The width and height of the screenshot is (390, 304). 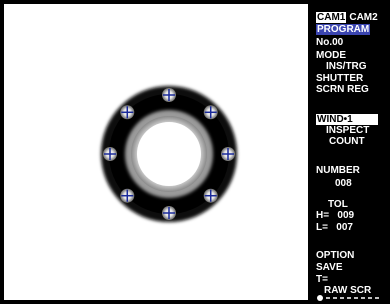 What do you see at coordinates (335, 255) in the screenshot?
I see `menu-item-option: OPTION` at bounding box center [335, 255].